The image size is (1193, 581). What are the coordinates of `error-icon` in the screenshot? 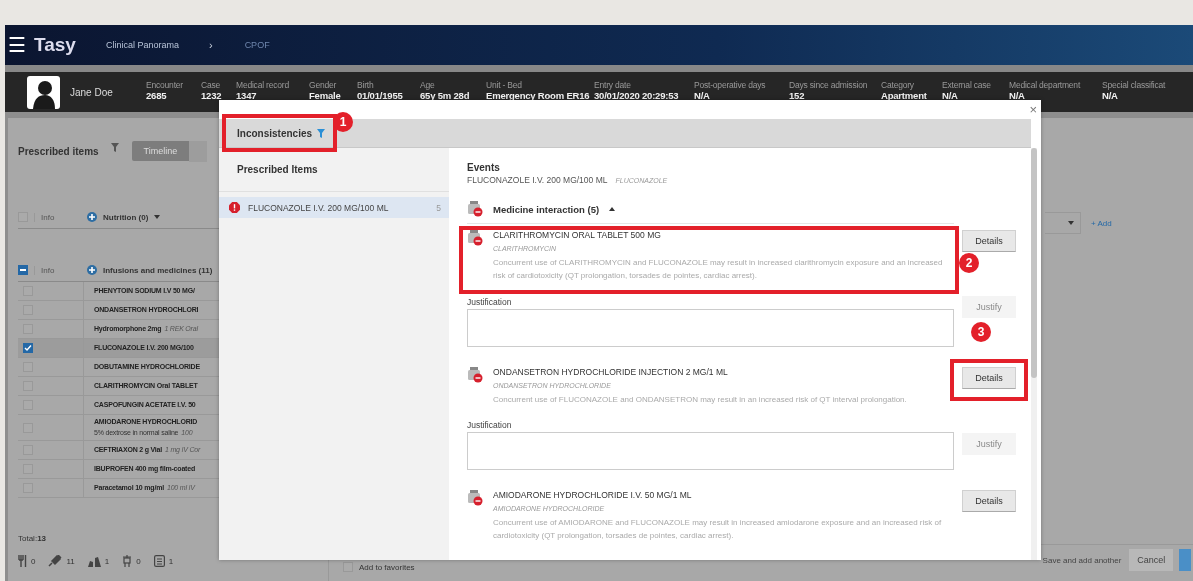 It's located at (234, 207).